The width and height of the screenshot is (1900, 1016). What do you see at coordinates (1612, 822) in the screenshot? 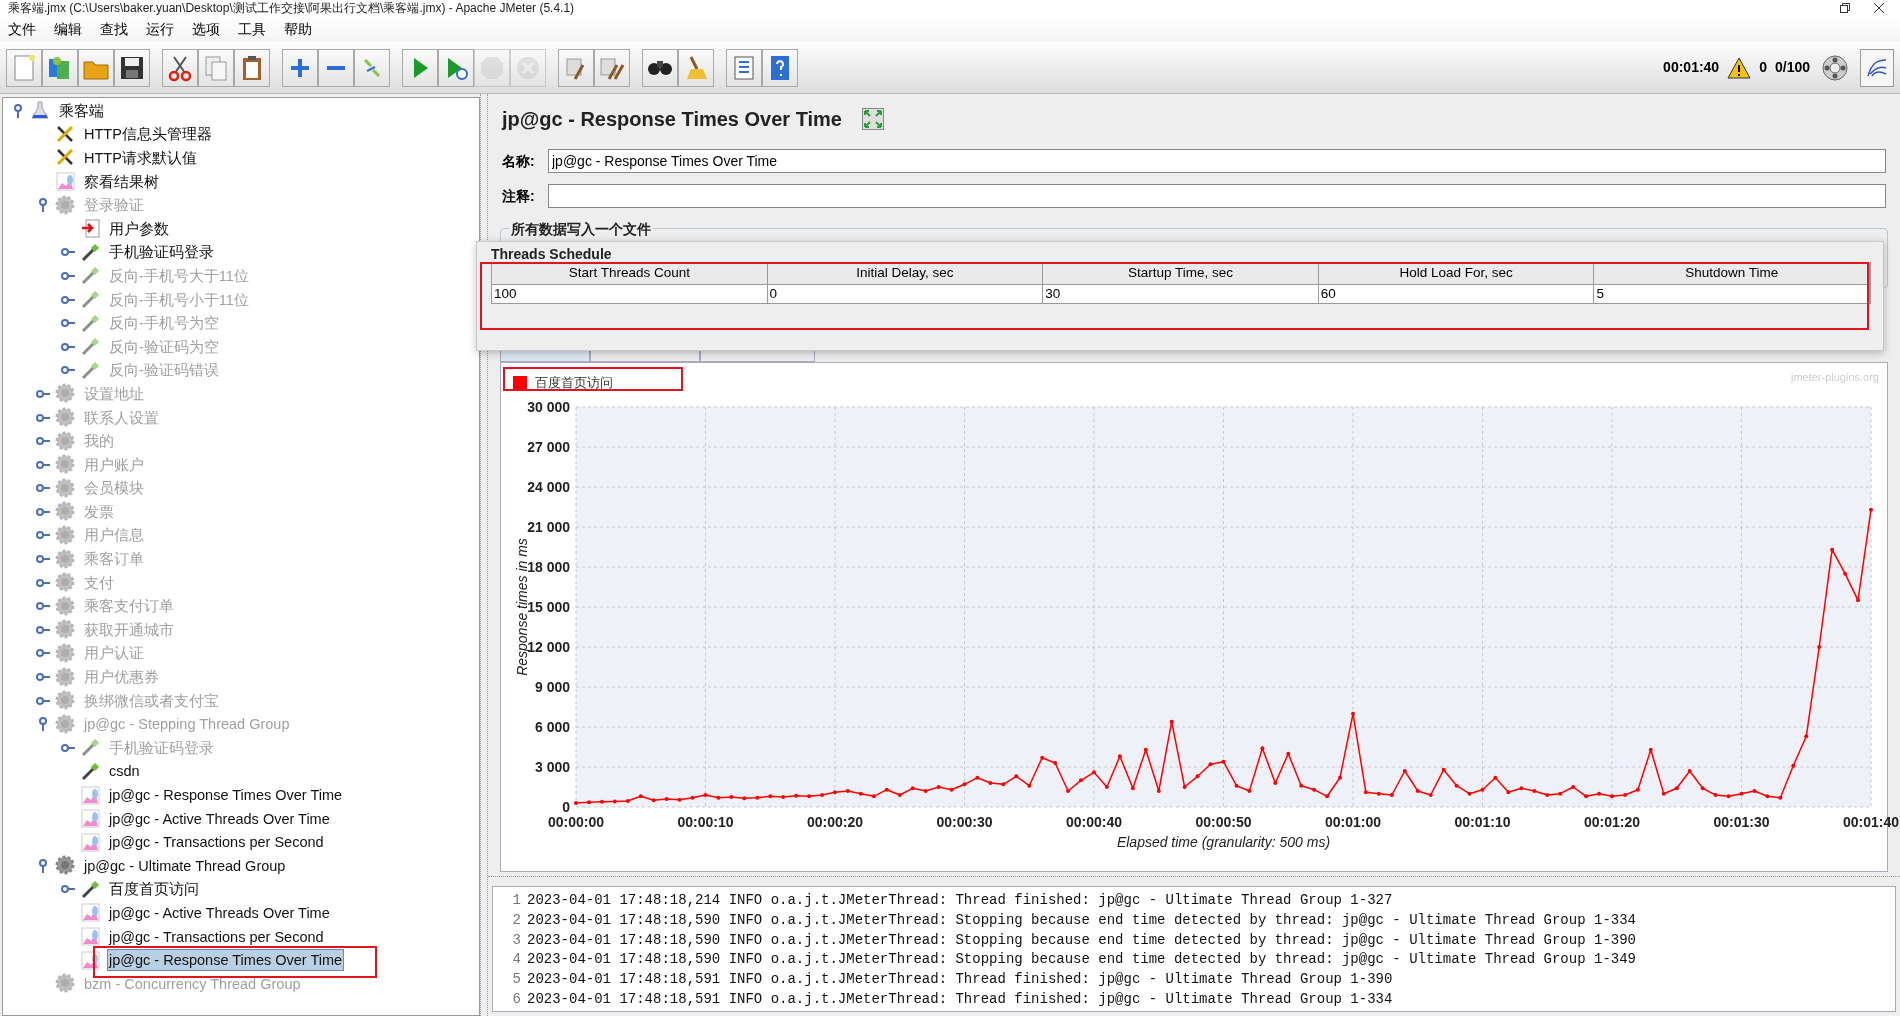
I see `x-tick-label: 00:01:20` at bounding box center [1612, 822].